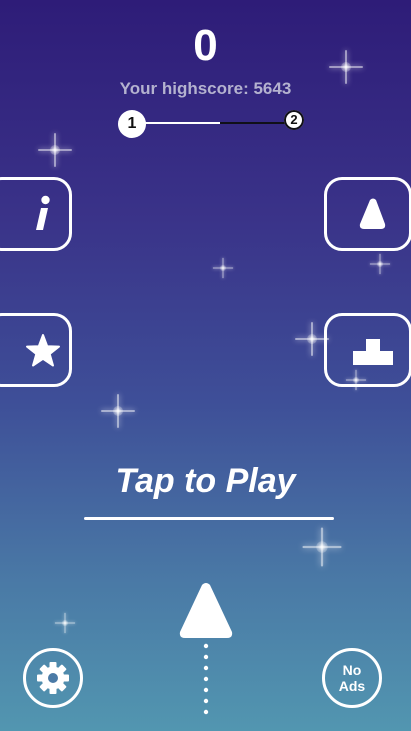  I want to click on tap-to-play-underline, so click(209, 518).